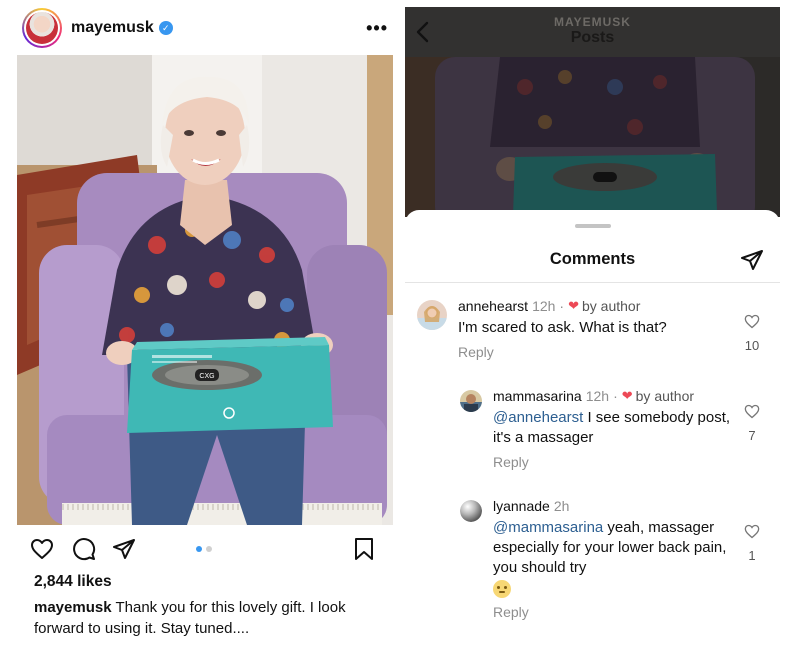  Describe the element at coordinates (561, 506) in the screenshot. I see `comment-time: 2h` at that location.